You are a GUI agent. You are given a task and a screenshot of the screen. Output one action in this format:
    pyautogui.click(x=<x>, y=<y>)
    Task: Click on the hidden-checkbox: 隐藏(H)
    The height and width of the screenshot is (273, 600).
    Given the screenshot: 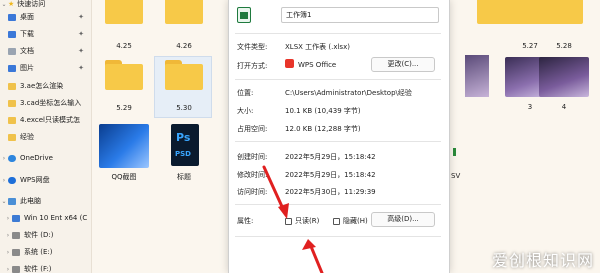 What is the action you would take?
    pyautogui.click(x=350, y=221)
    